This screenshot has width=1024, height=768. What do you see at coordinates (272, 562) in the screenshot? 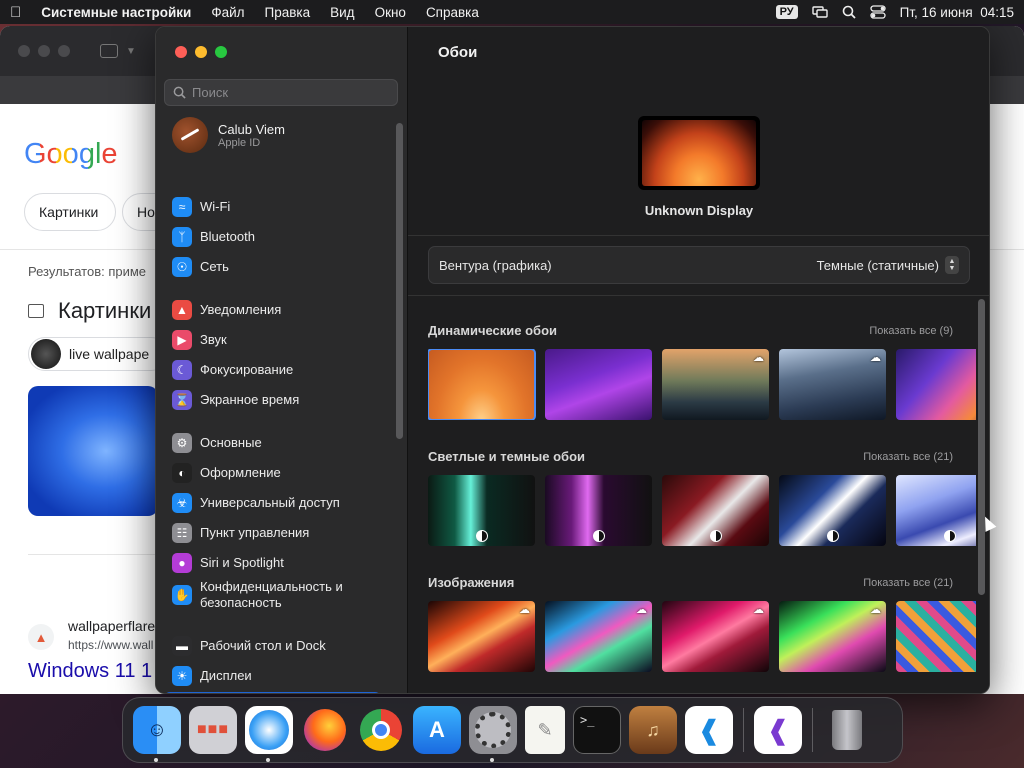
I see `sidebar-item: ● Siri и Spotlight` at bounding box center [272, 562].